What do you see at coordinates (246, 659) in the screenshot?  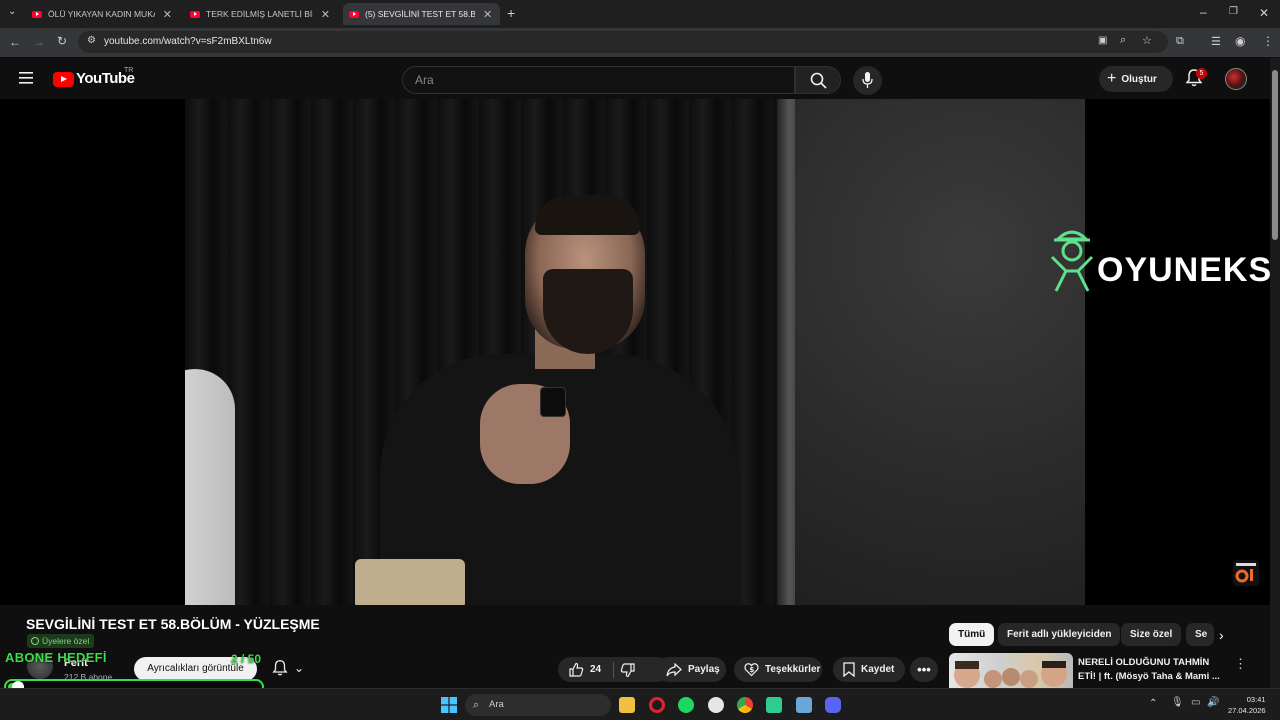 I see `subscribe-goal-count: 2 / 50` at bounding box center [246, 659].